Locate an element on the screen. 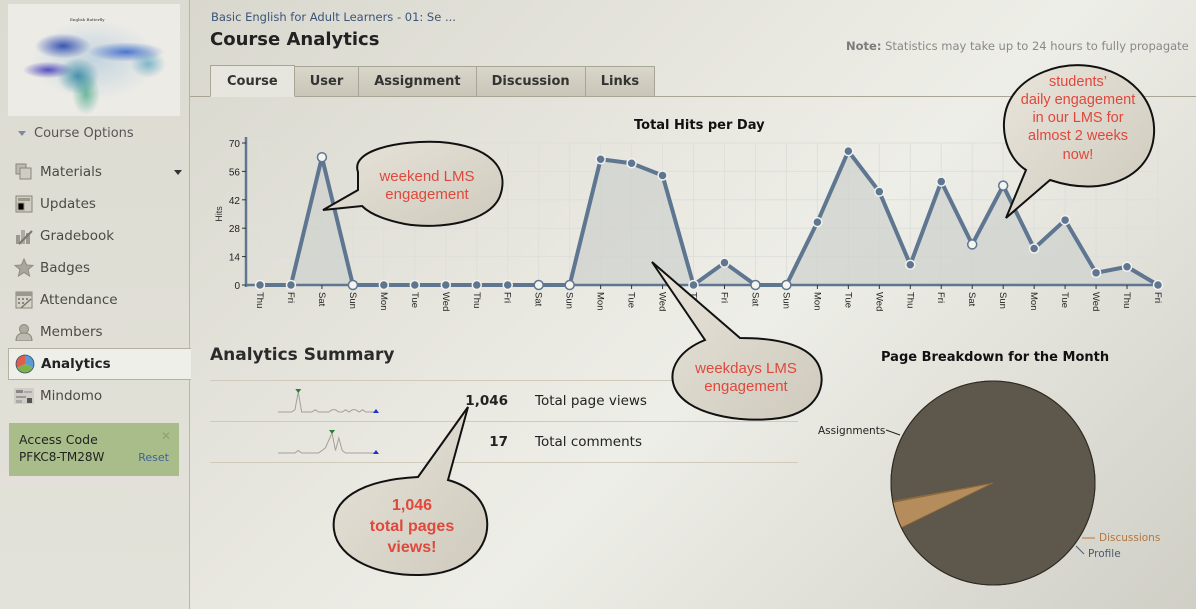 This screenshot has width=1196, height=609. callout-line: in our LMS for is located at coordinates (1078, 118).